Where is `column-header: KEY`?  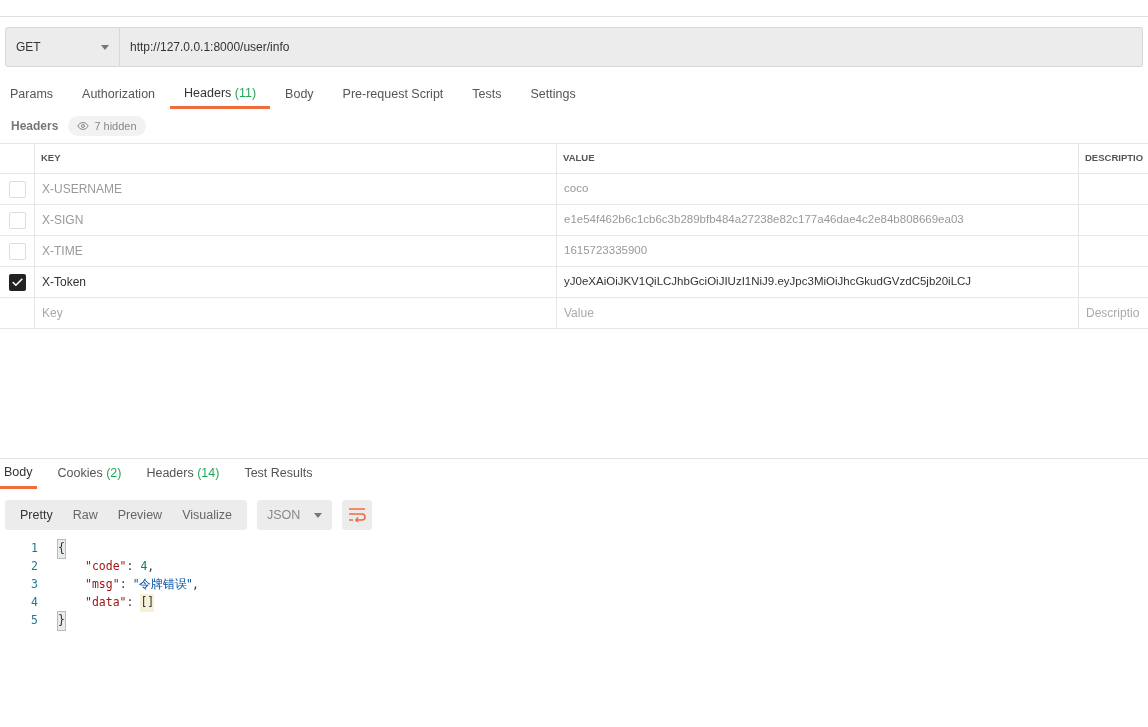 column-header: KEY is located at coordinates (51, 158).